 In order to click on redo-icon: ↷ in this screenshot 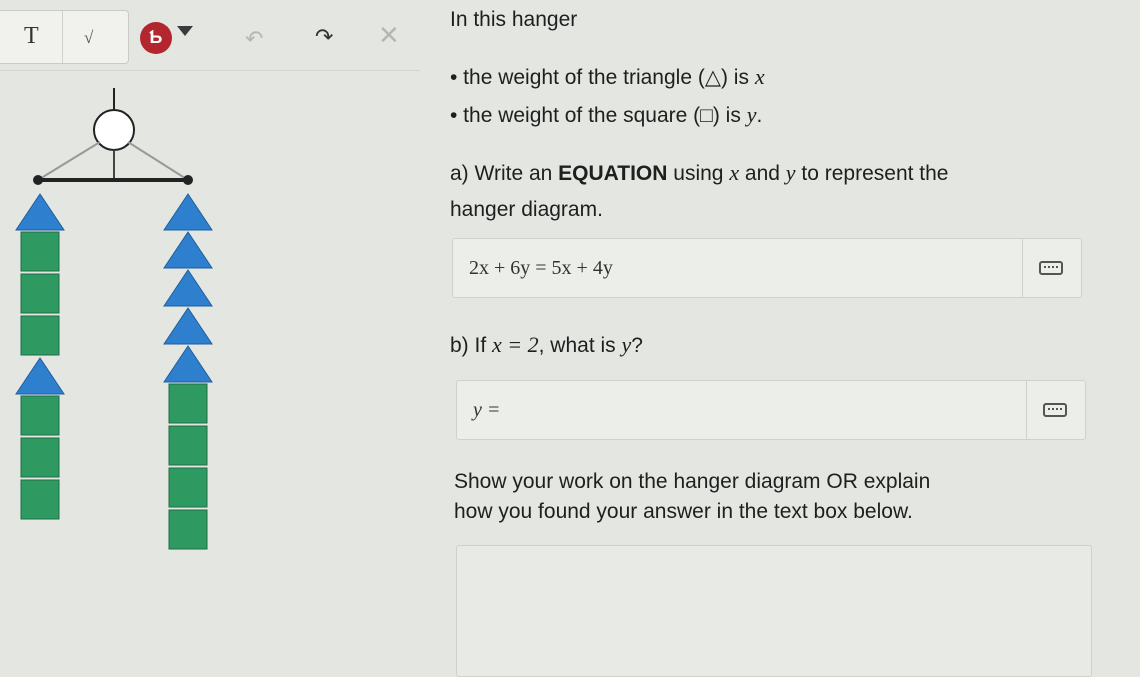, I will do `click(324, 37)`.